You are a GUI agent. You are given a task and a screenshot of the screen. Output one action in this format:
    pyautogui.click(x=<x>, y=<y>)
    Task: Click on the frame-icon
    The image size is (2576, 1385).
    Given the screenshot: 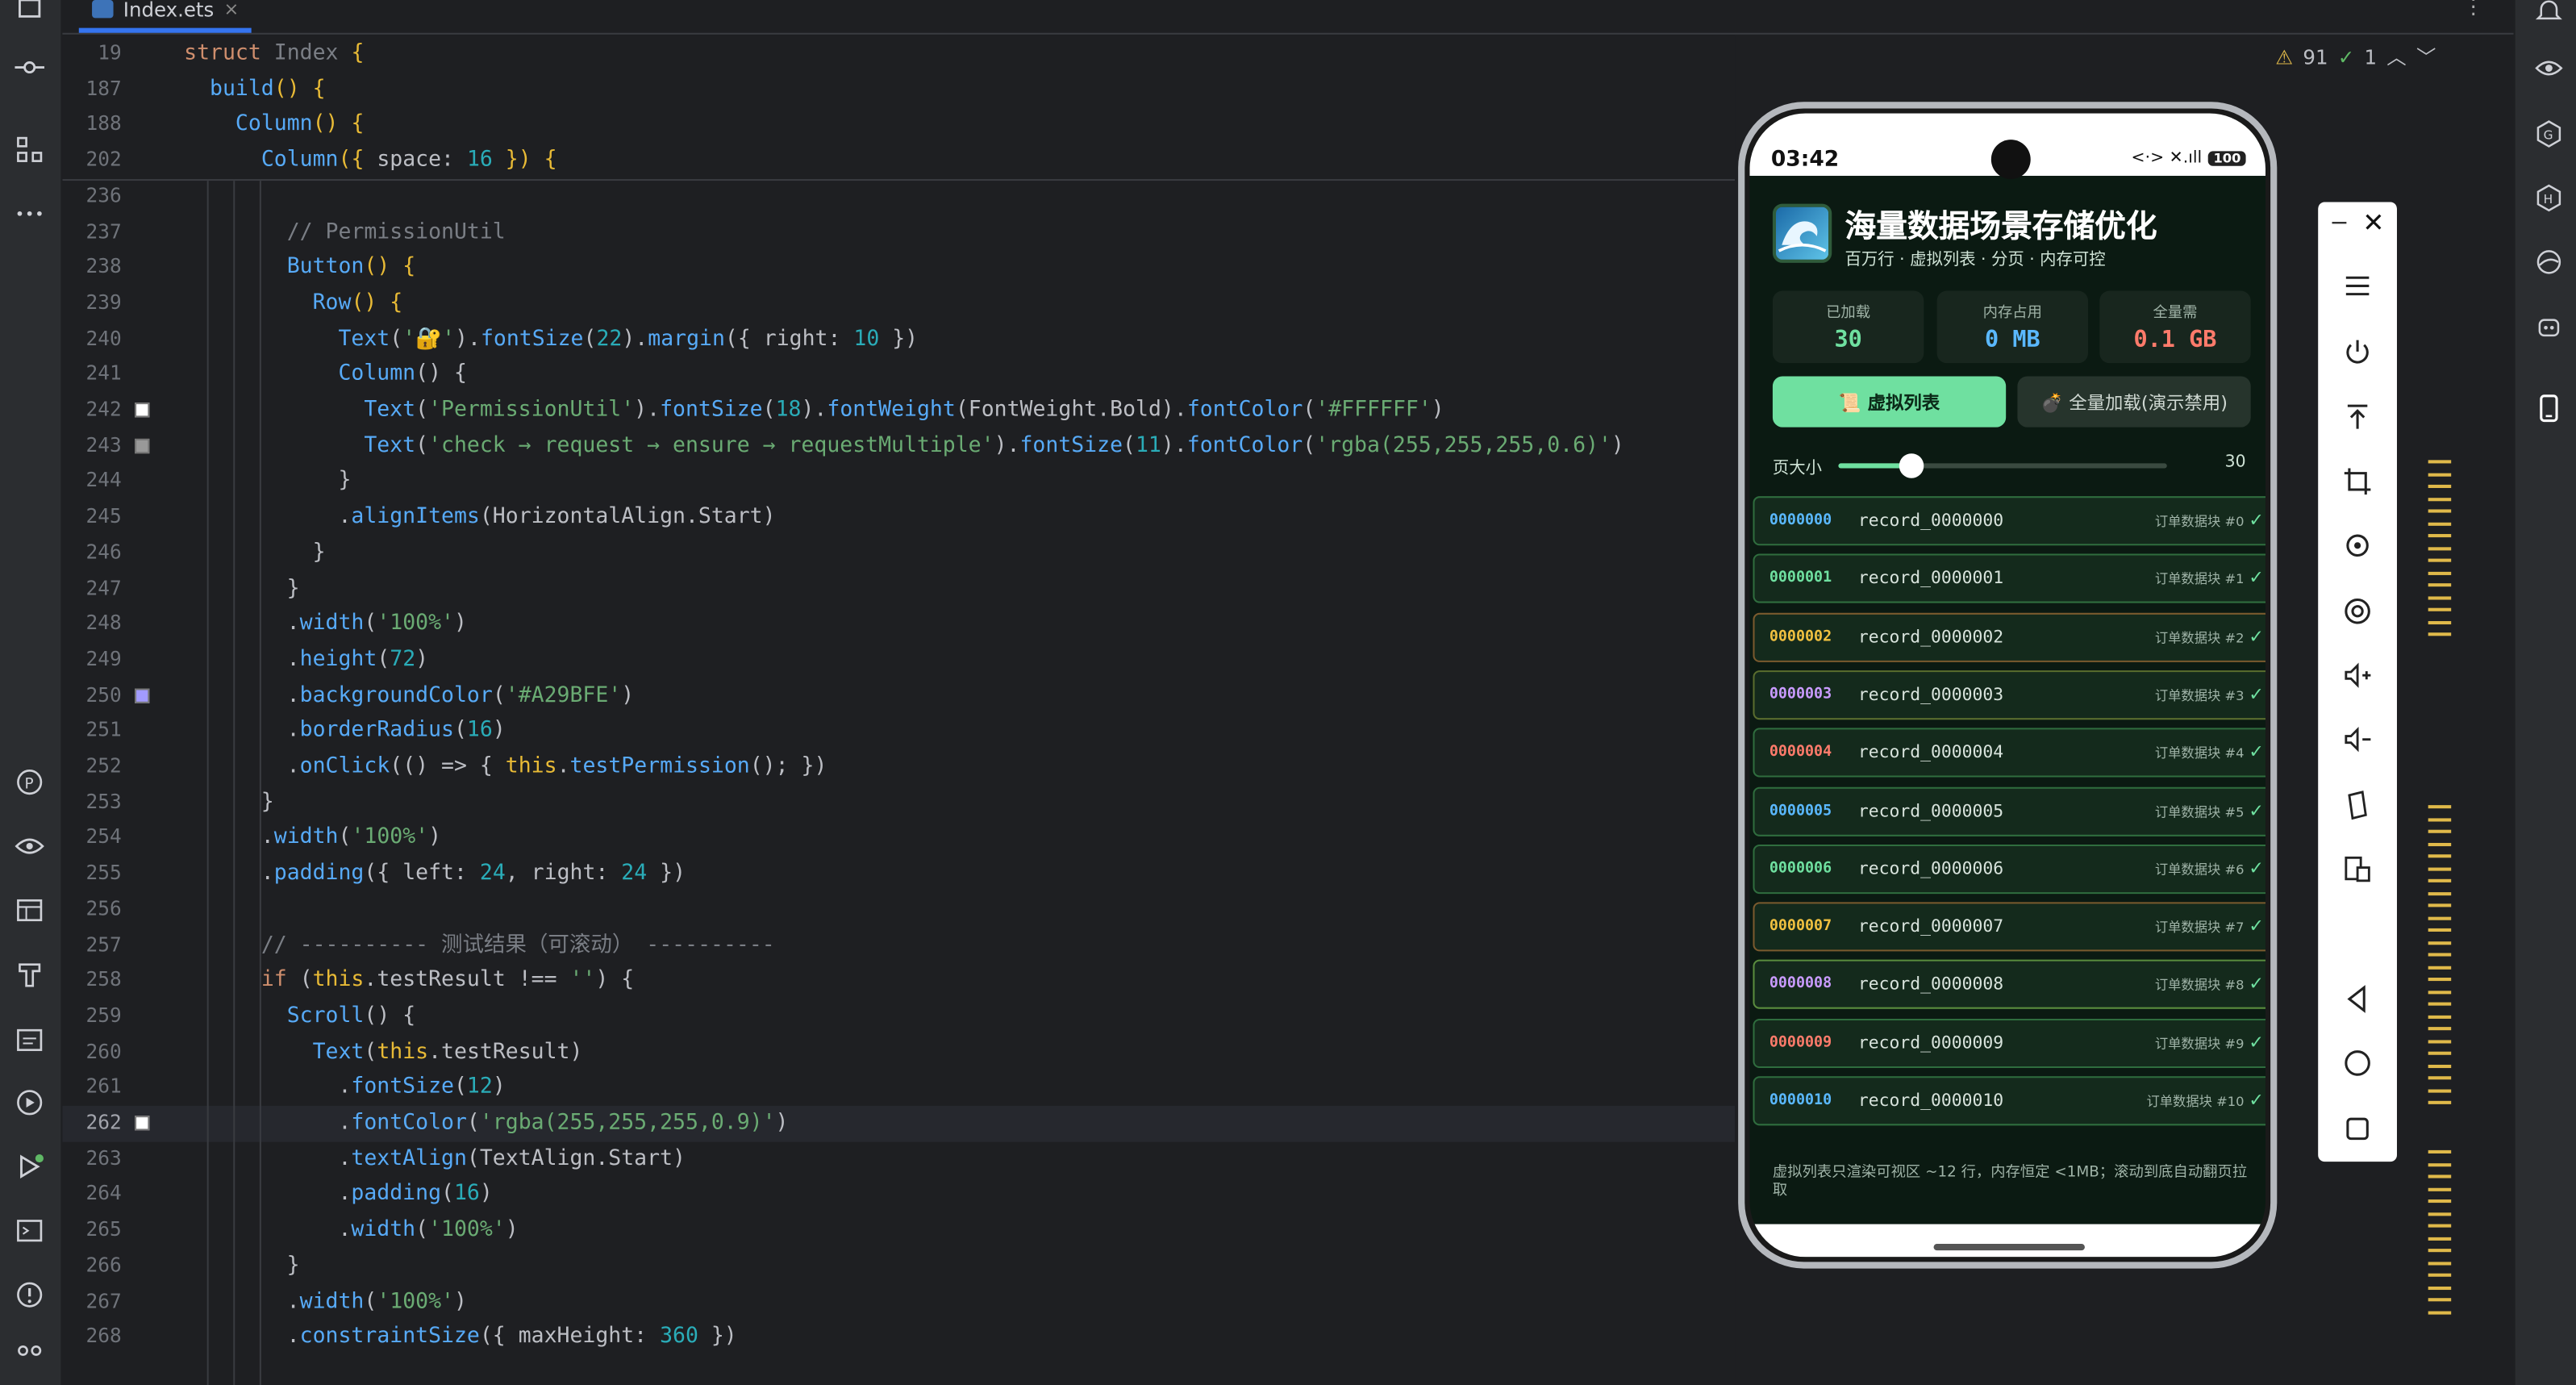 What is the action you would take?
    pyautogui.click(x=29, y=13)
    